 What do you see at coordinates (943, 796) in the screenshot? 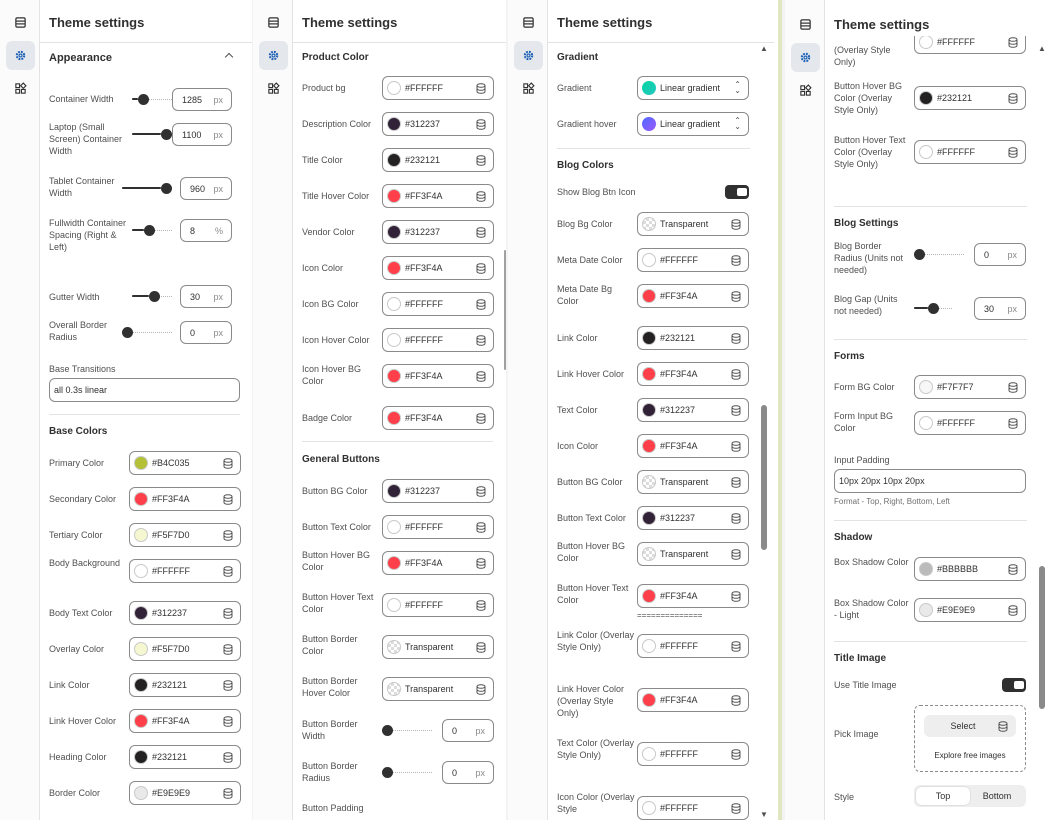
I see `style-option-top: Top` at bounding box center [943, 796].